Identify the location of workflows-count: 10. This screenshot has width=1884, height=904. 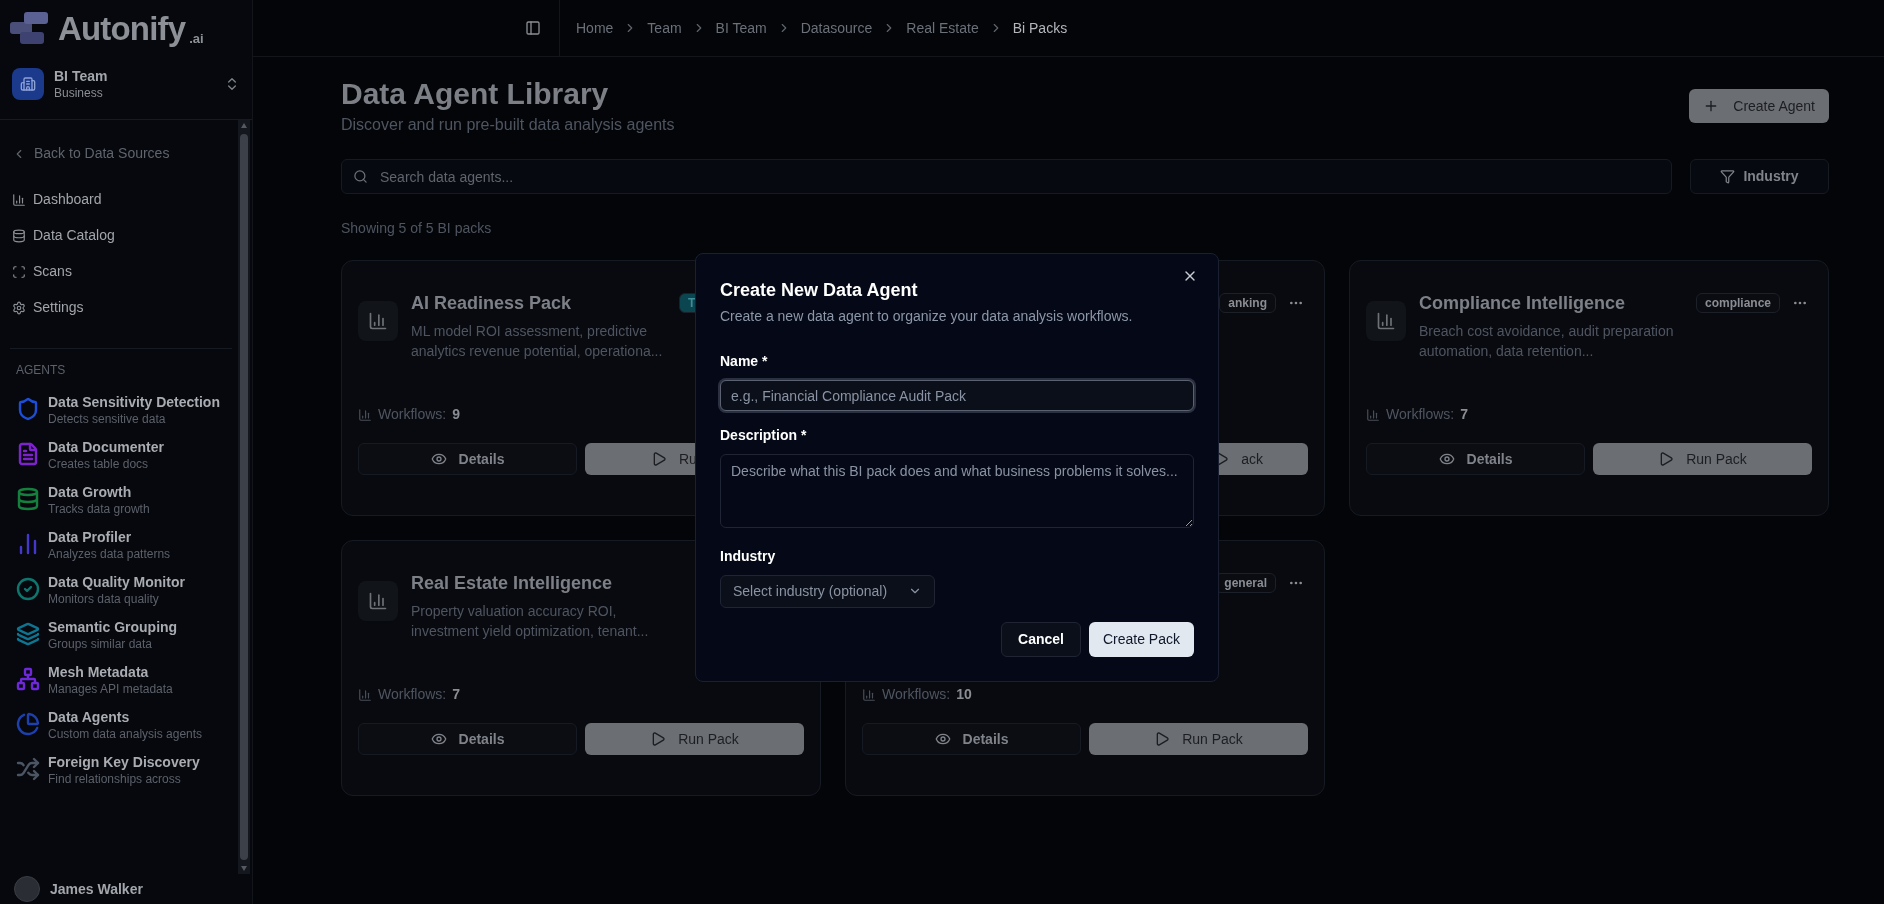
(964, 694).